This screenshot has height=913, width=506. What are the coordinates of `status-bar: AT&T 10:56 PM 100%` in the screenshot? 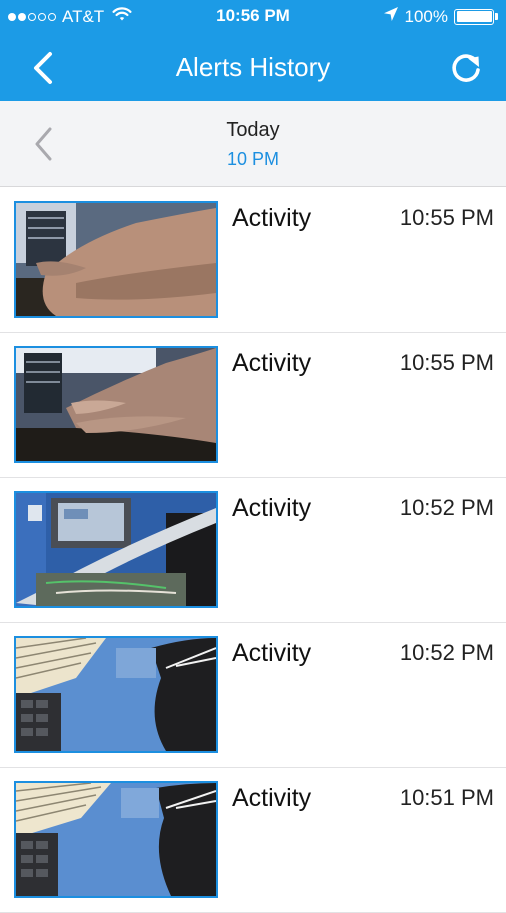 It's located at (253, 17).